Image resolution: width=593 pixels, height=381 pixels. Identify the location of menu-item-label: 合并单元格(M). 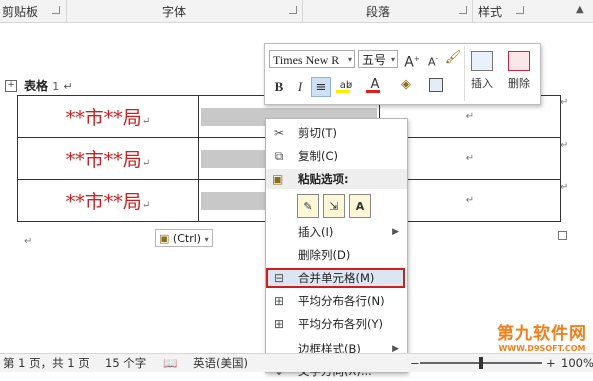
(336, 278).